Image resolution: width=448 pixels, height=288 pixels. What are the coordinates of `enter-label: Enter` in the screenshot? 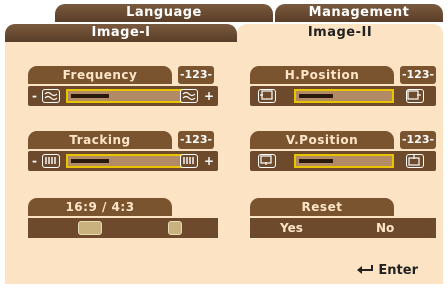 It's located at (398, 270).